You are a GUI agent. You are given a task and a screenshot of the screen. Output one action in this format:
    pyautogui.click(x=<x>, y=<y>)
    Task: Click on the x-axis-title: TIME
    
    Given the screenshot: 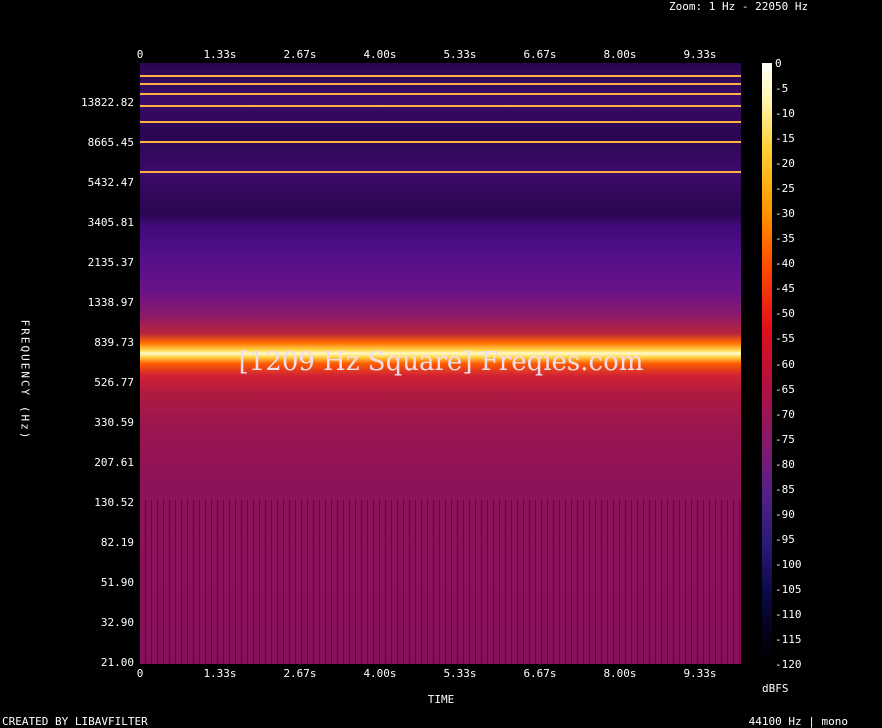 What is the action you would take?
    pyautogui.click(x=441, y=699)
    